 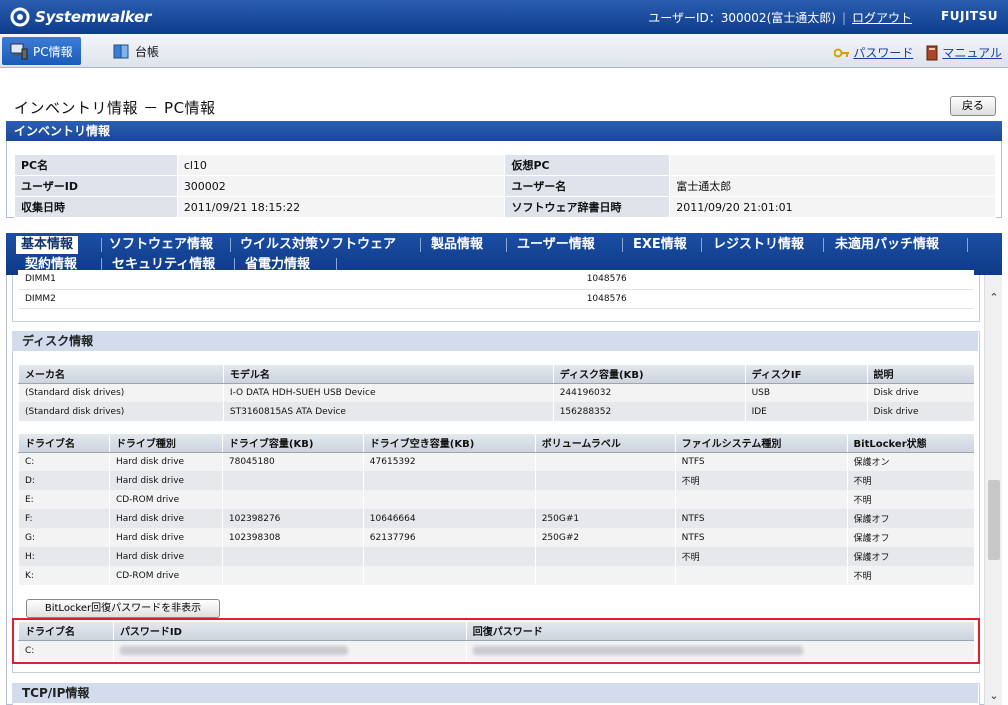 I want to click on tab-registry-info: レジストリ情報, so click(x=758, y=245).